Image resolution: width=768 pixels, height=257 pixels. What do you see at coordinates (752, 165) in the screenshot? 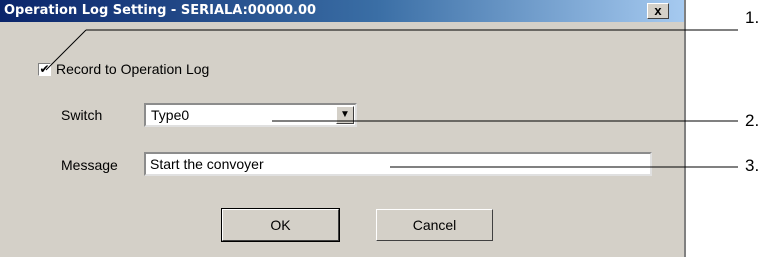
I see `callout-3: 3.` at bounding box center [752, 165].